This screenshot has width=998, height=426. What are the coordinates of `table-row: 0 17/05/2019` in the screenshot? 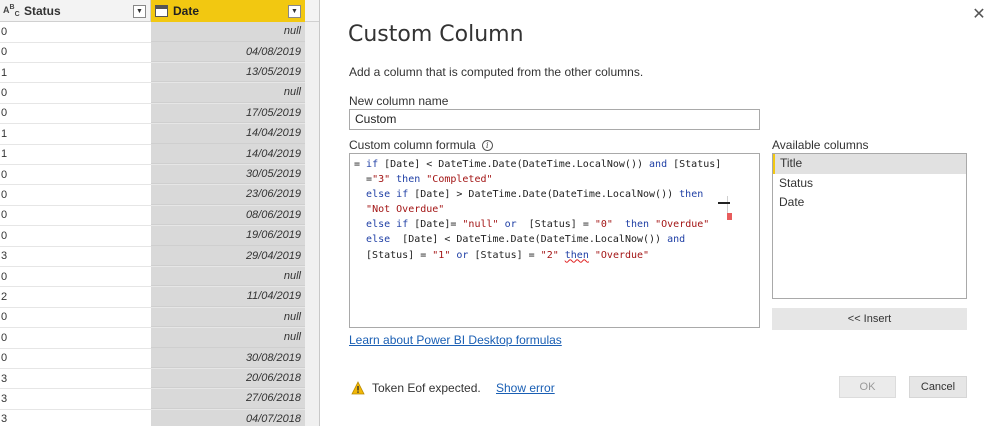 It's located at (159, 114).